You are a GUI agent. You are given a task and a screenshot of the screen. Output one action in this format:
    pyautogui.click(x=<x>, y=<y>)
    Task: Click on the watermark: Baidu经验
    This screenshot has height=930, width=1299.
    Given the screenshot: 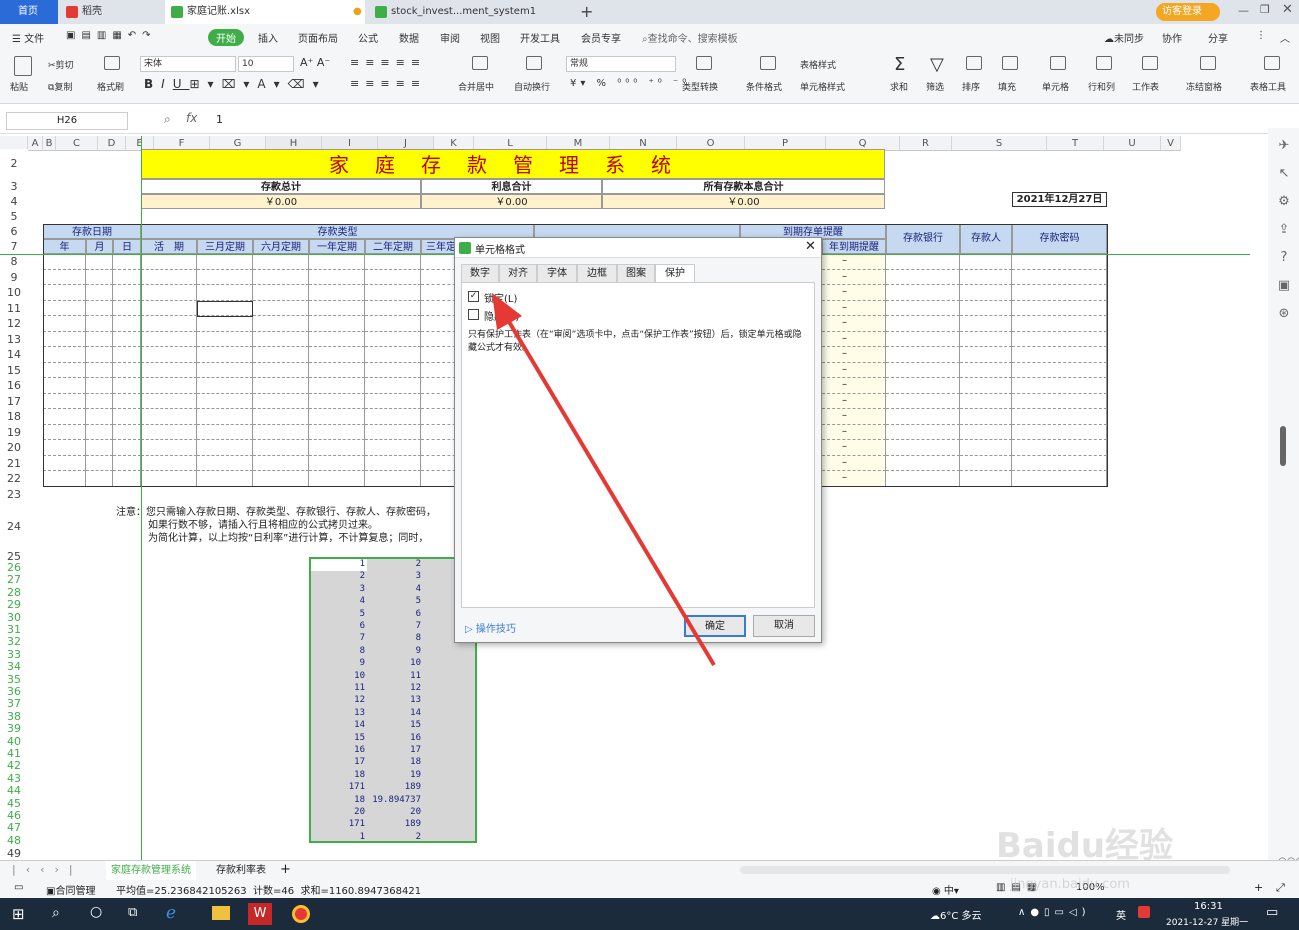 What is the action you would take?
    pyautogui.click(x=1085, y=846)
    